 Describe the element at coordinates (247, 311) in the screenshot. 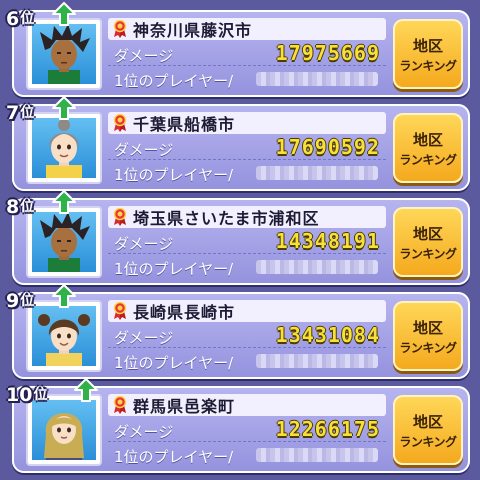

I see `region-header: 長崎県長崎市` at that location.